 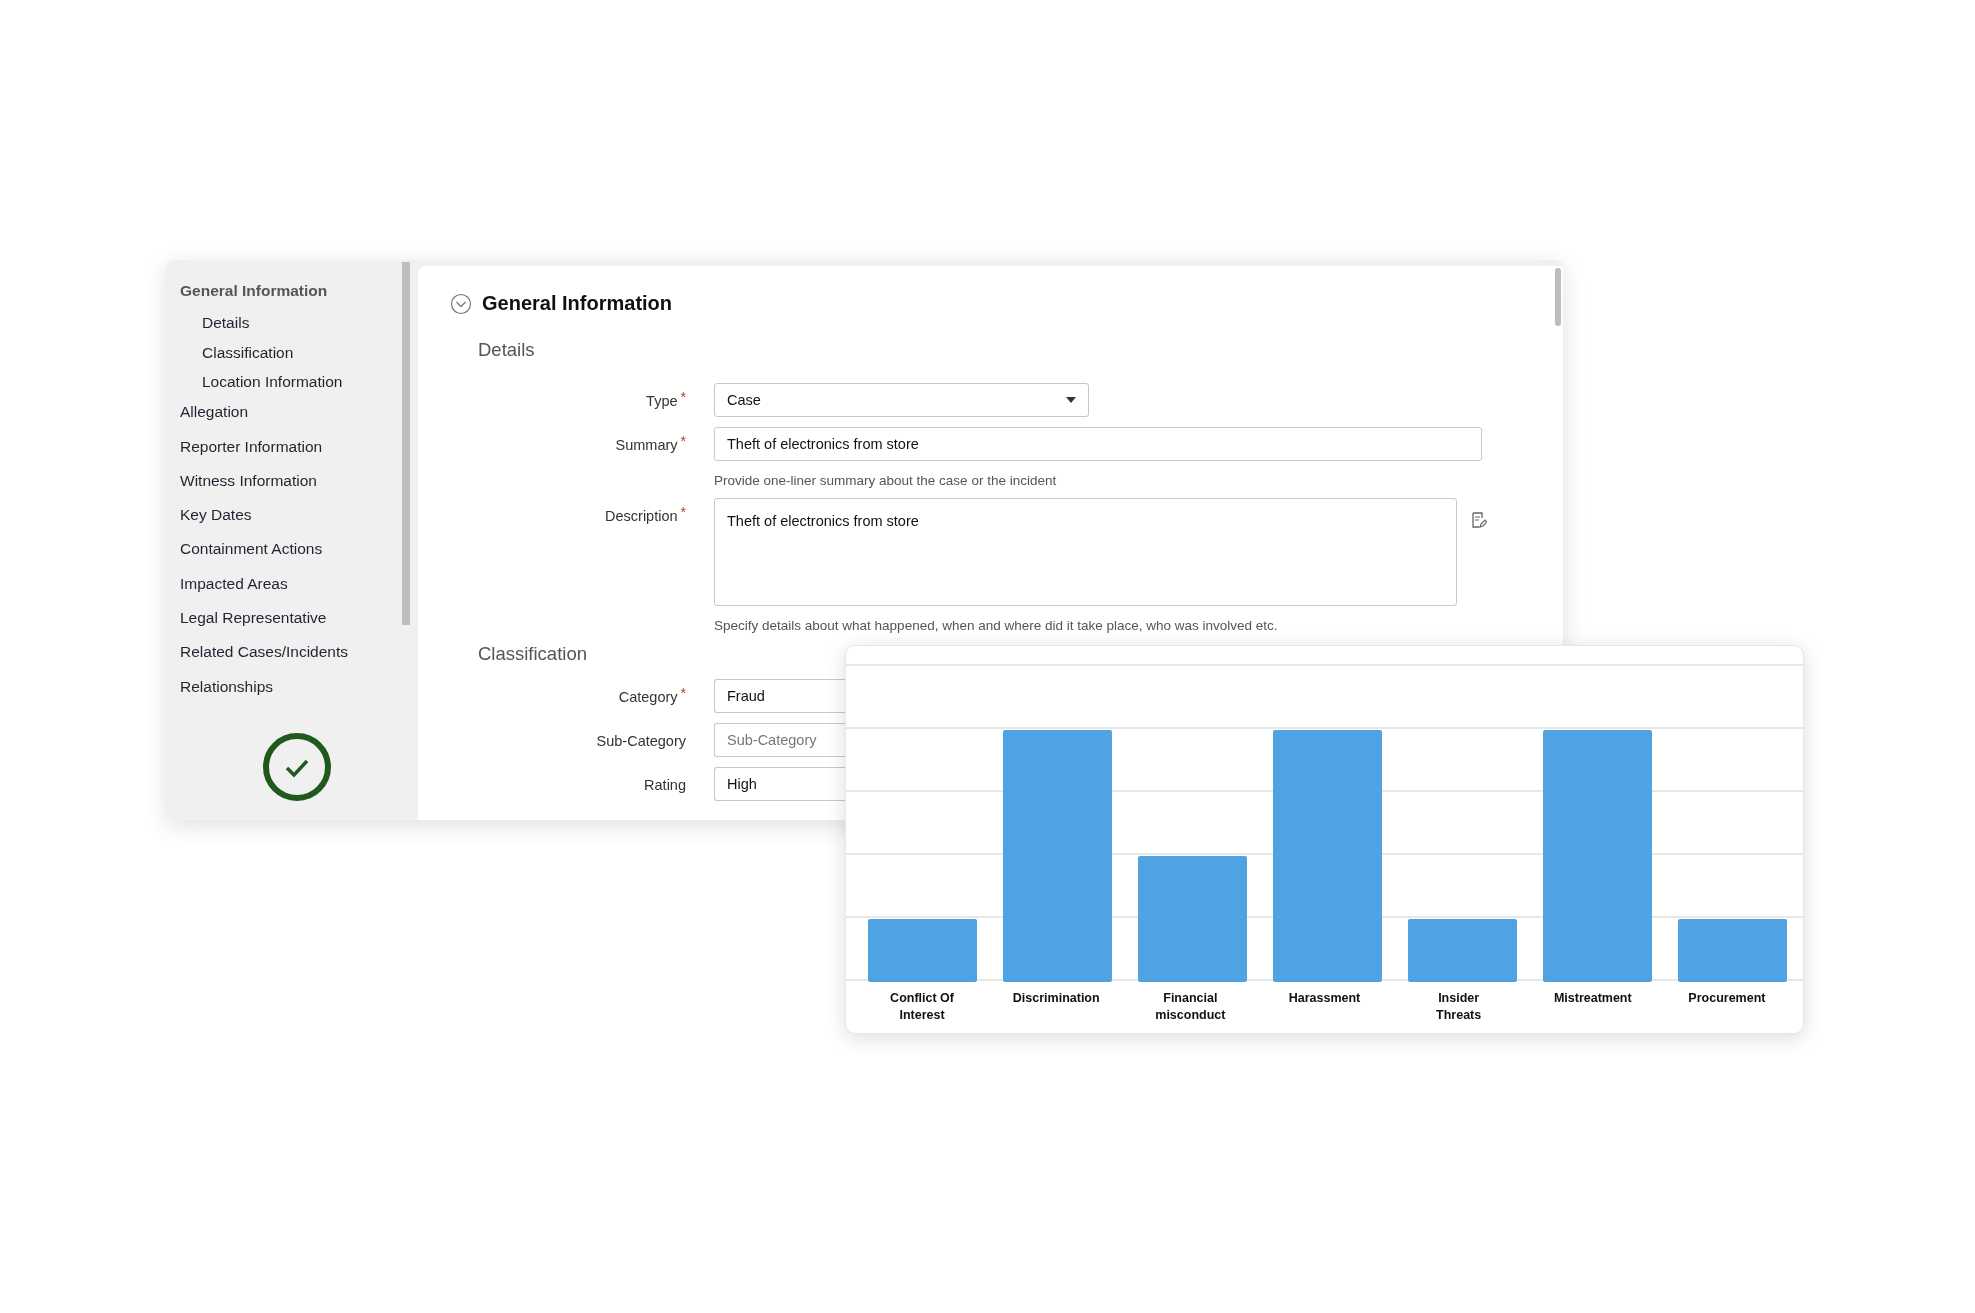 What do you see at coordinates (297, 590) in the screenshot?
I see `sidebar-item: Impacted Areas` at bounding box center [297, 590].